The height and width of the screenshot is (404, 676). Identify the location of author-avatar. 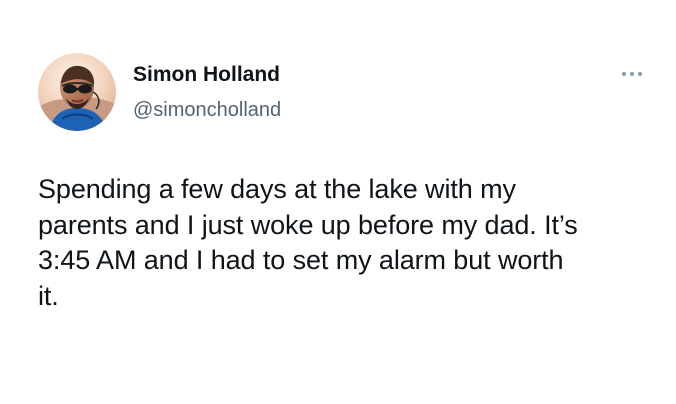
(77, 92).